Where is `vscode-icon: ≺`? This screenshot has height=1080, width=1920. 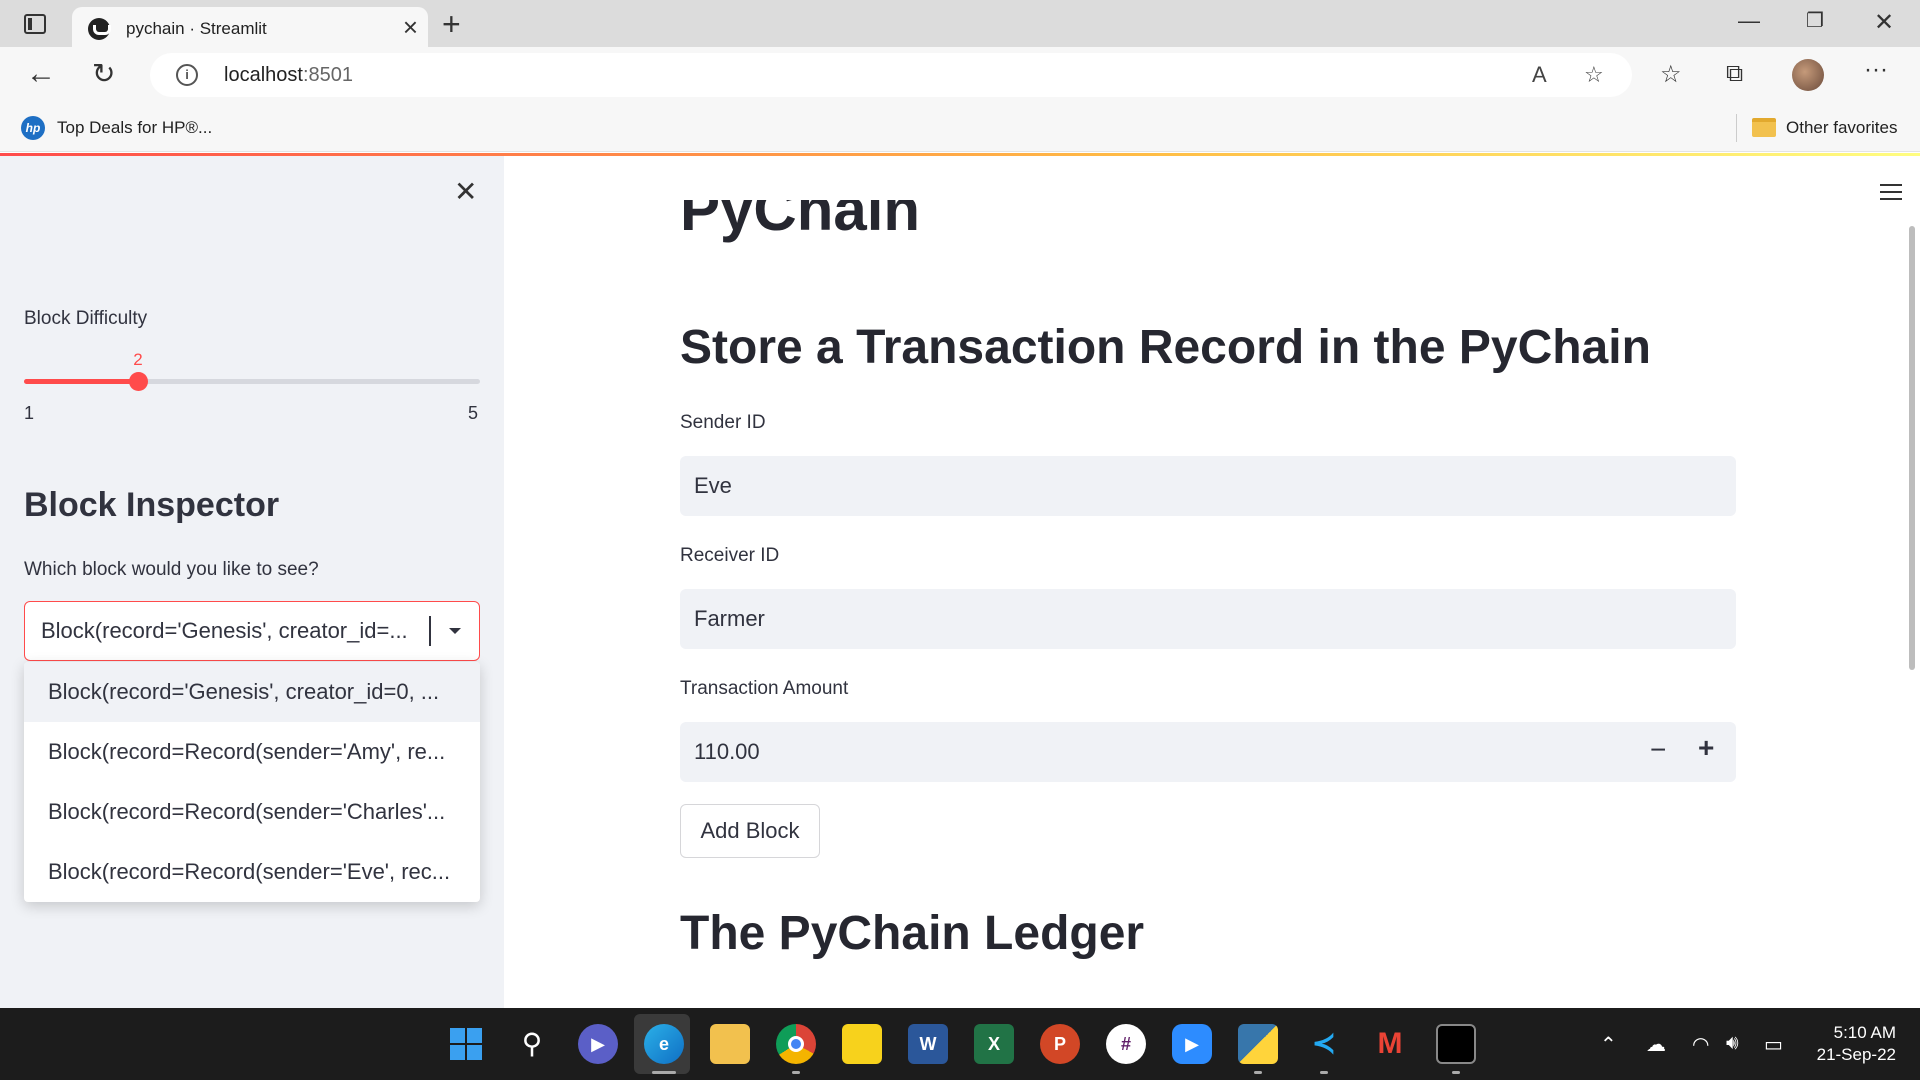 vscode-icon: ≺ is located at coordinates (1324, 1044).